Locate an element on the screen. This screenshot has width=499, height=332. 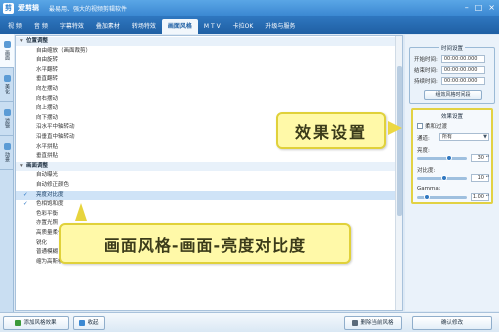
contrast-label: 对比度: is located at coordinates (426, 171).